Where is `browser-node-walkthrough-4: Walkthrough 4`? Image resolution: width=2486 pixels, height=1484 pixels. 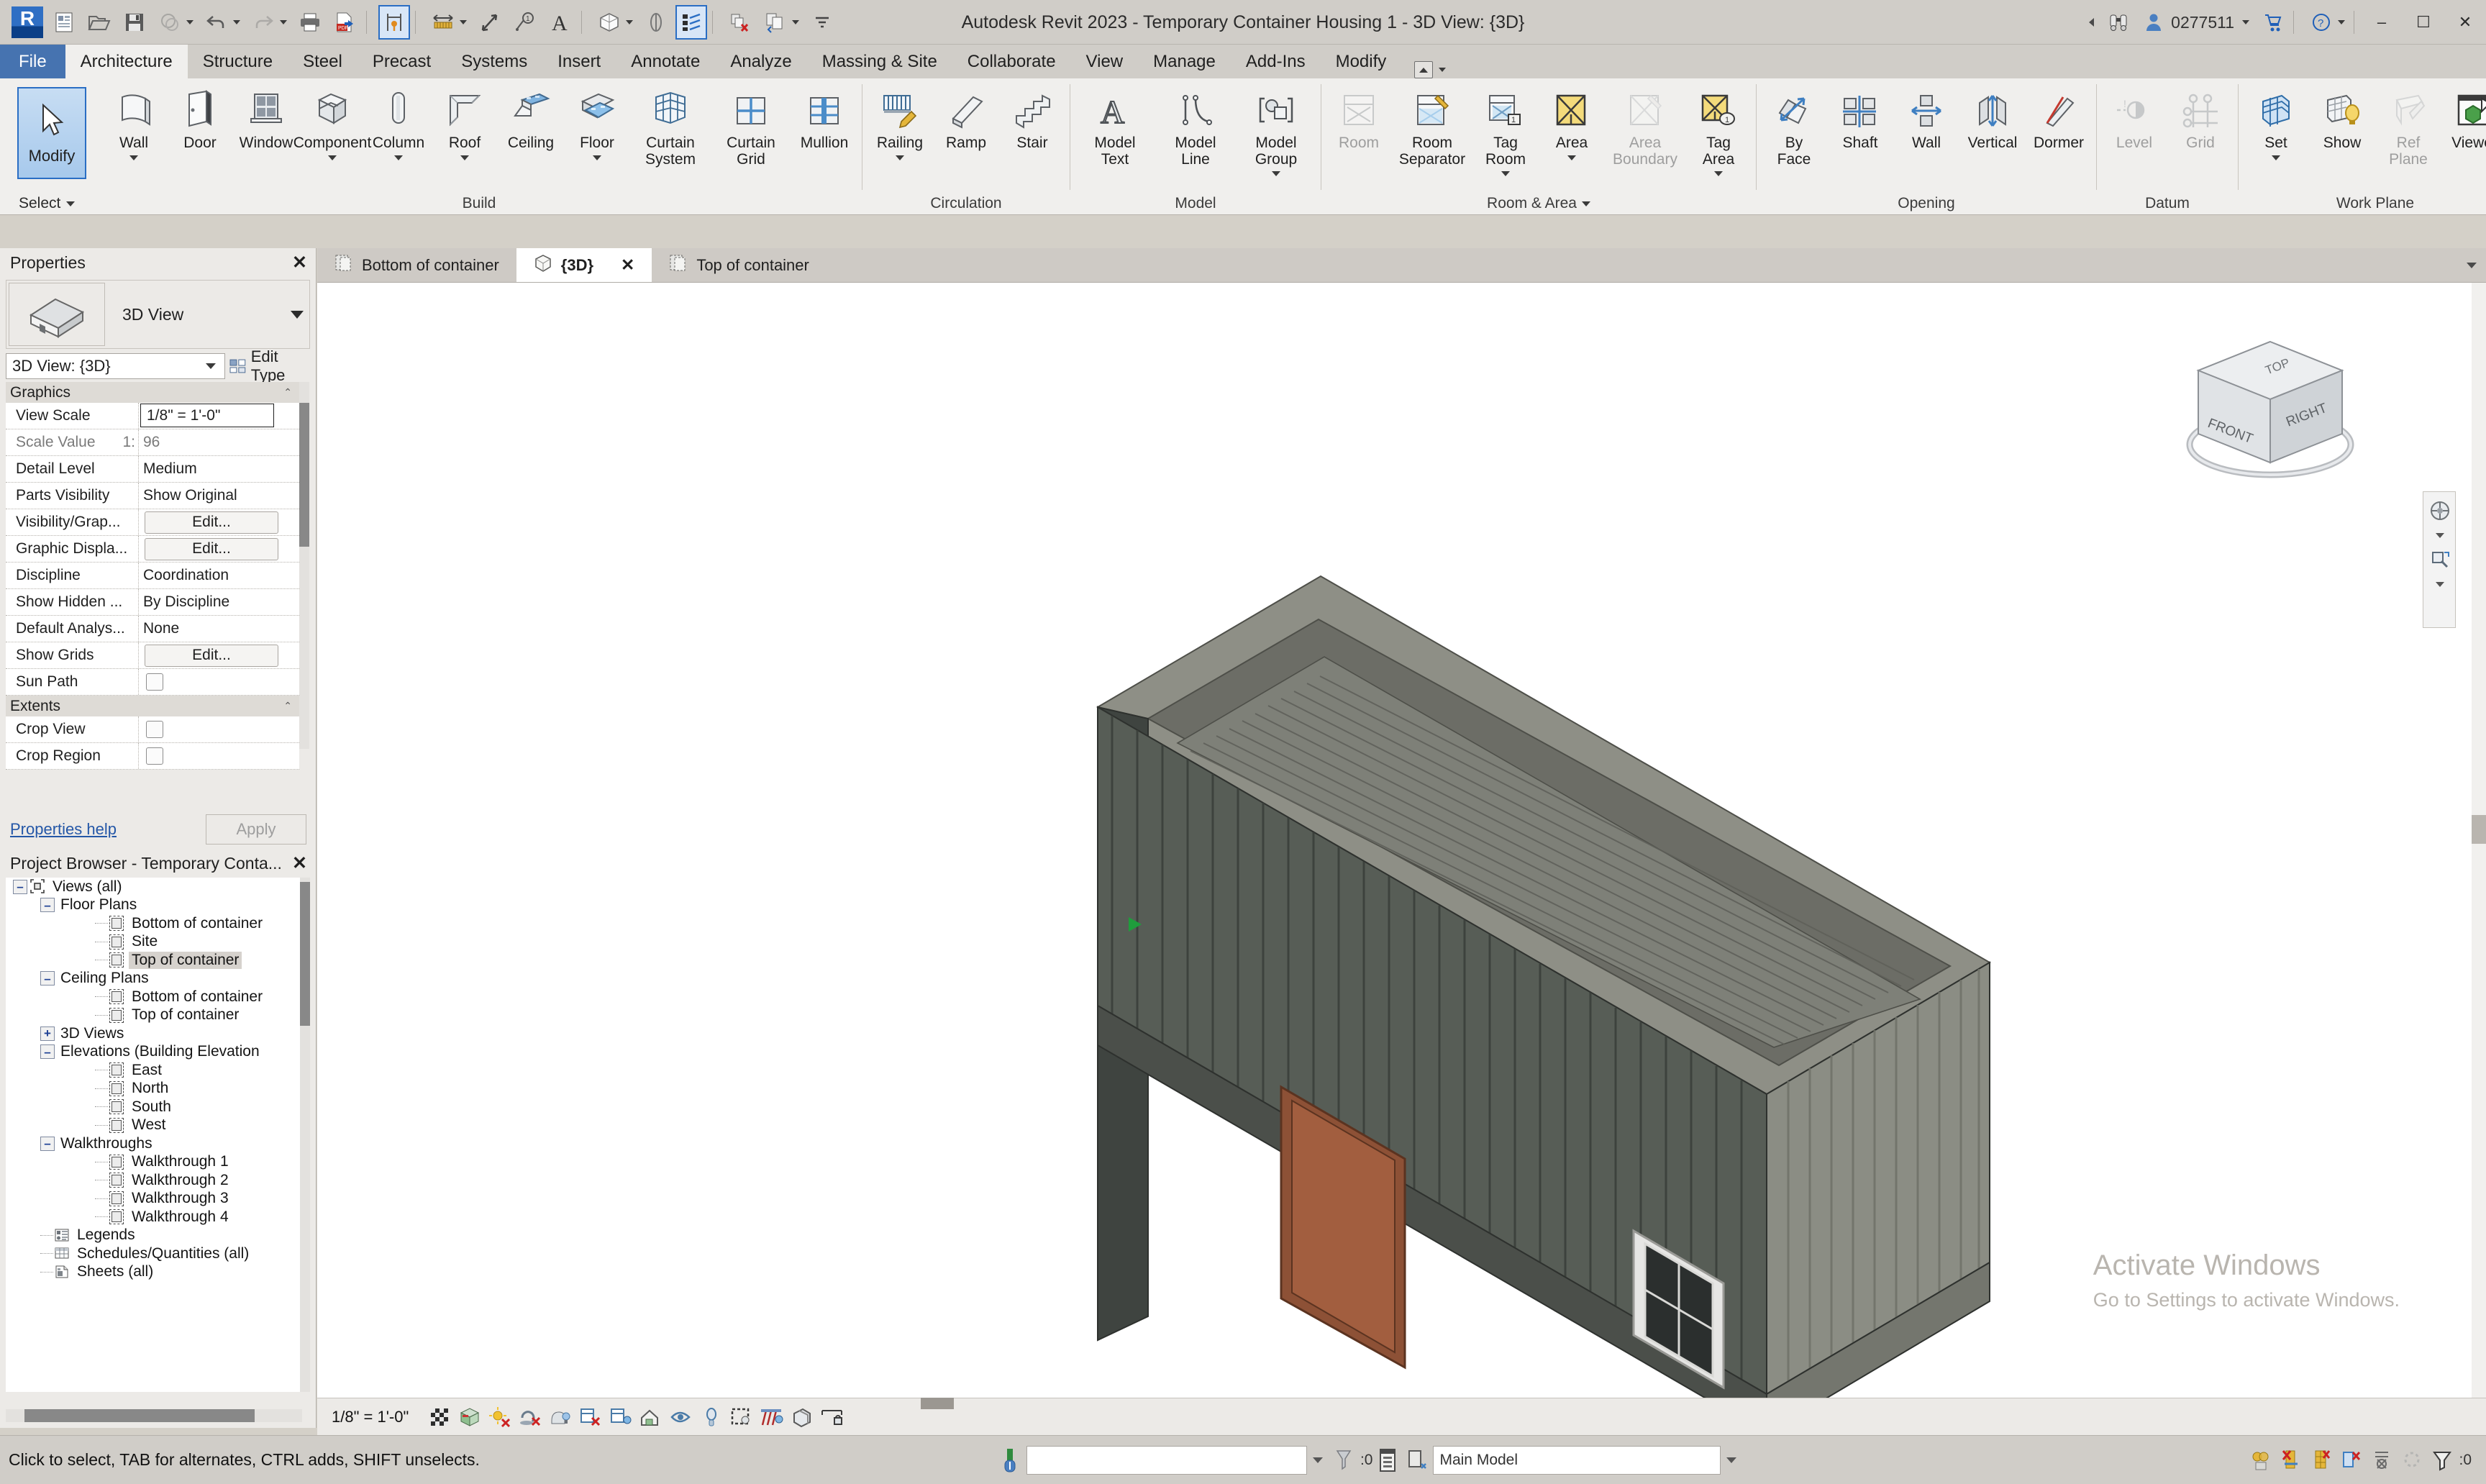 browser-node-walkthrough-4: Walkthrough 4 is located at coordinates (154, 1217).